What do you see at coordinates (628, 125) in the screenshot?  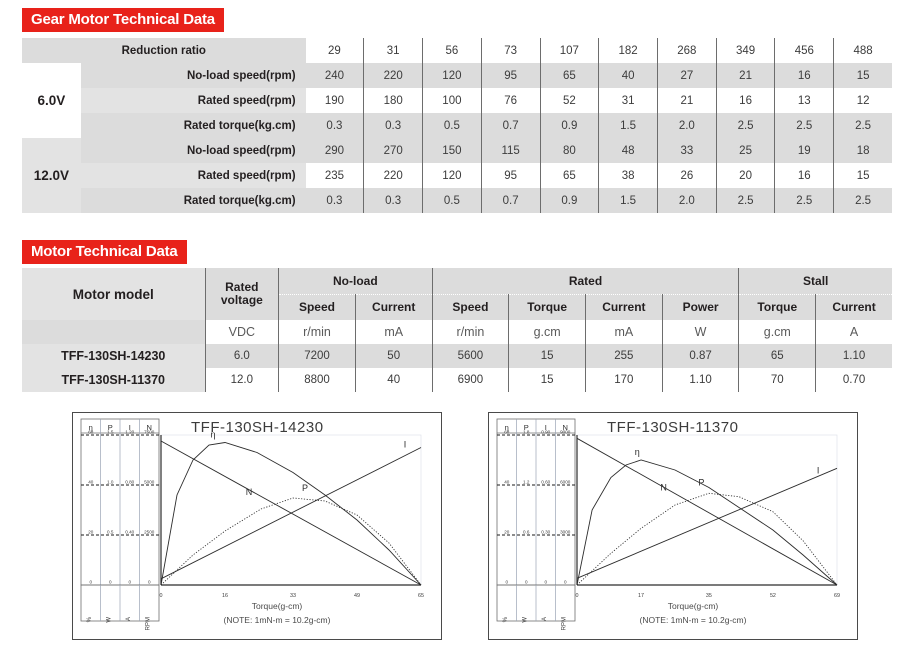 I see `table-cell: 1.5` at bounding box center [628, 125].